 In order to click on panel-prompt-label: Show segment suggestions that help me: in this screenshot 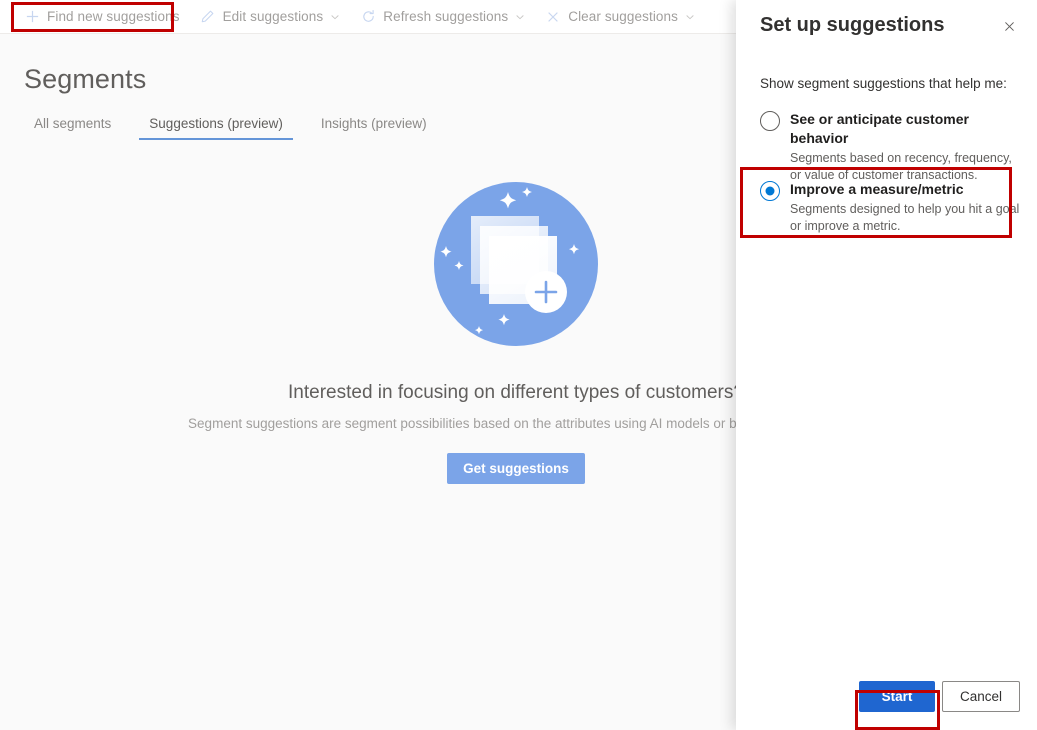, I will do `click(883, 83)`.